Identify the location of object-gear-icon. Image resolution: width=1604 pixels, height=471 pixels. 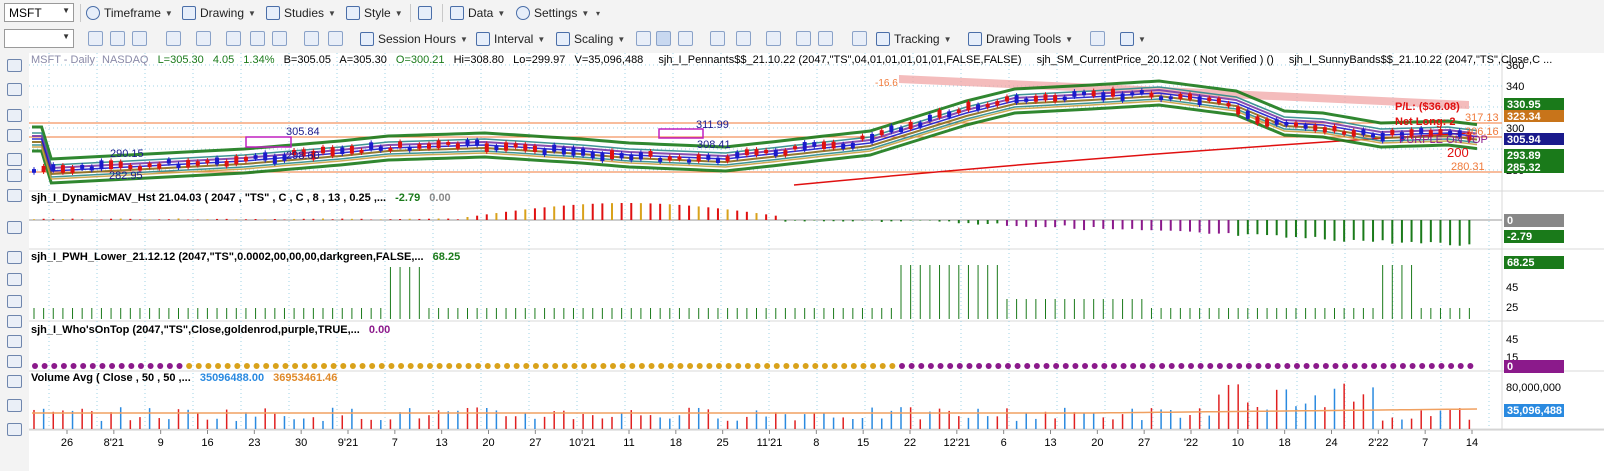
(311, 38).